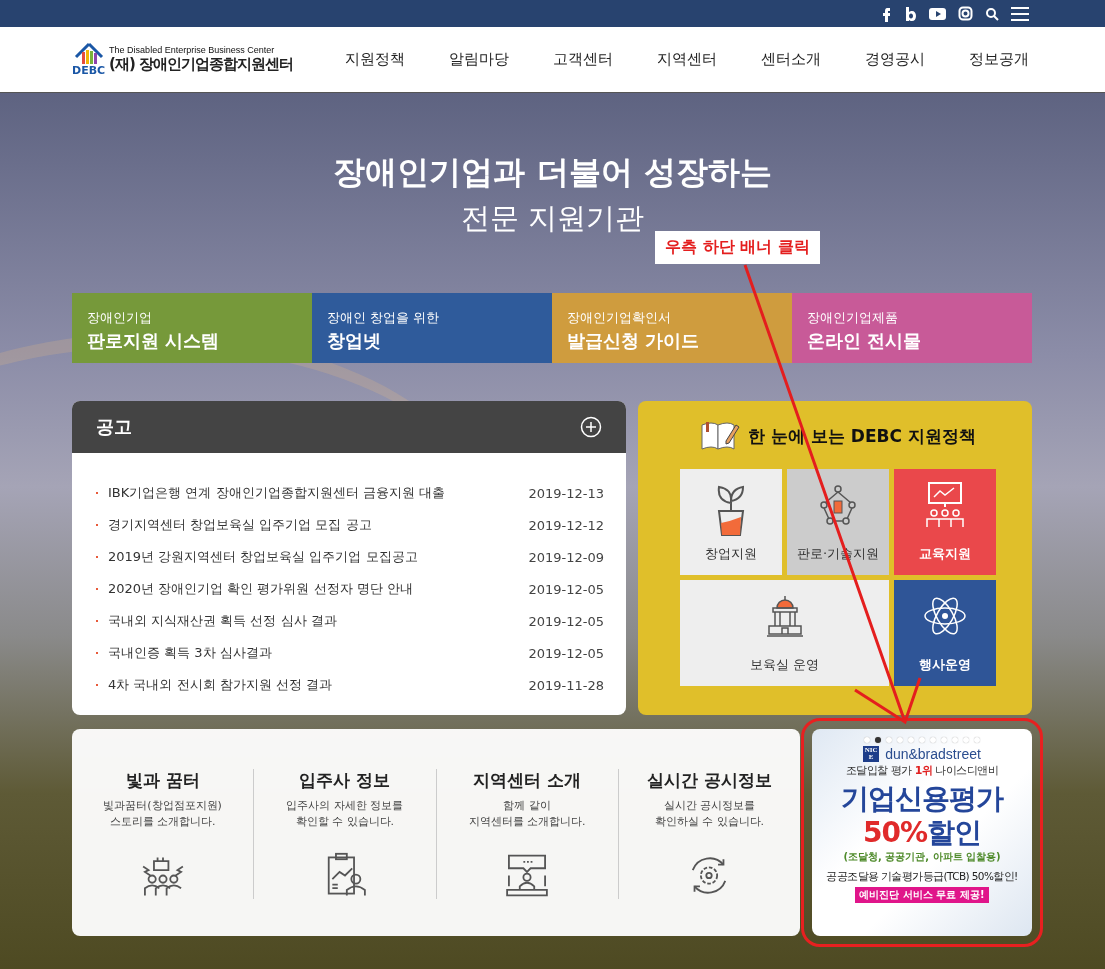  I want to click on notice-link: 4차 국내외 전시회 참가지원 선정 결과, so click(318, 685).